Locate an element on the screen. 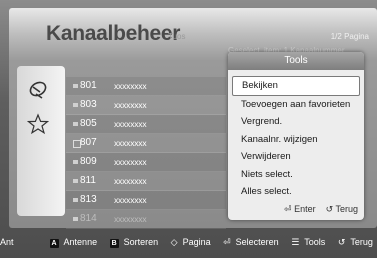 Image resolution: width=377 pixels, height=258 pixels. channel-number: 803 is located at coordinates (88, 104).